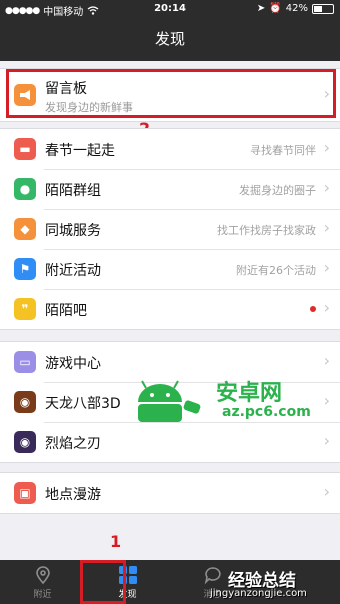  I want to click on suitcase-icon: ▣, so click(25, 493).